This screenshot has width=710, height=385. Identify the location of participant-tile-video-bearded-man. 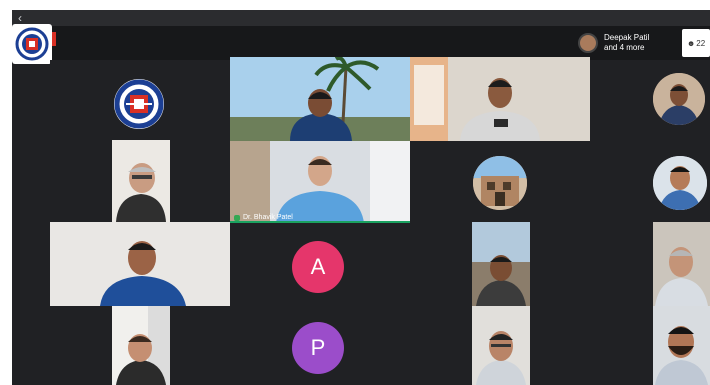
(681, 345).